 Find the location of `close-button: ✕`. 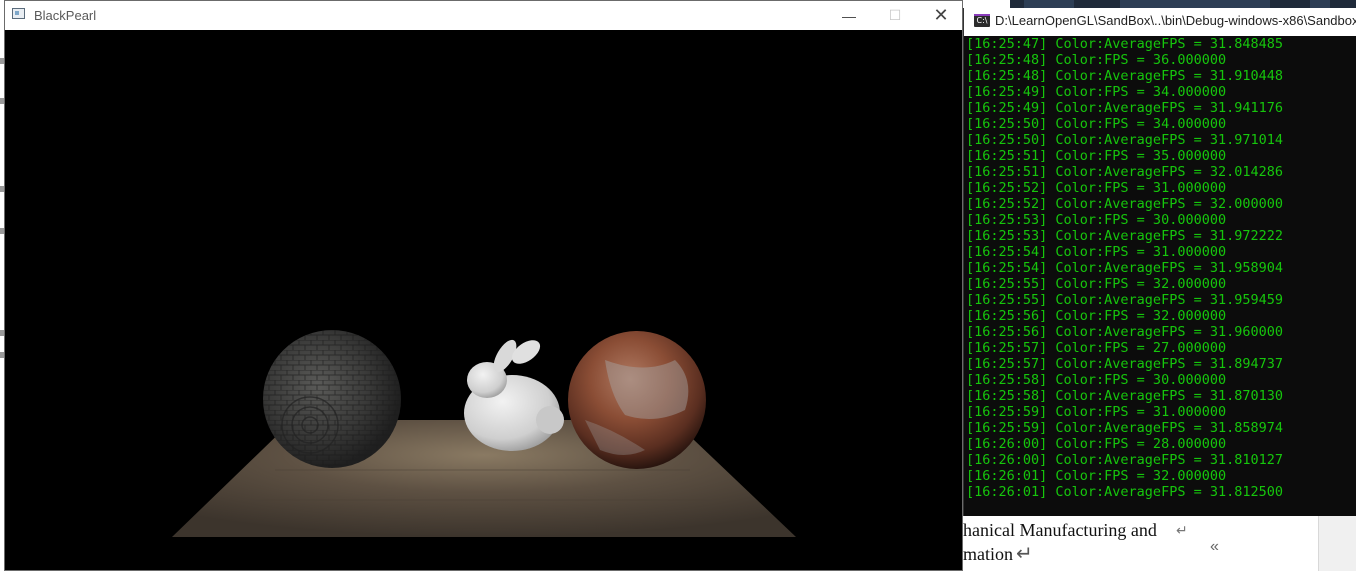

close-button: ✕ is located at coordinates (941, 15).